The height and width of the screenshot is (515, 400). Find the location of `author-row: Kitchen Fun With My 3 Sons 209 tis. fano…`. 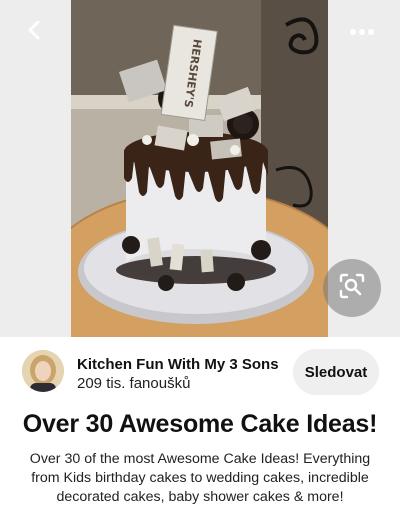

author-row: Kitchen Fun With My 3 Sons 209 tis. fano… is located at coordinates (200, 370).